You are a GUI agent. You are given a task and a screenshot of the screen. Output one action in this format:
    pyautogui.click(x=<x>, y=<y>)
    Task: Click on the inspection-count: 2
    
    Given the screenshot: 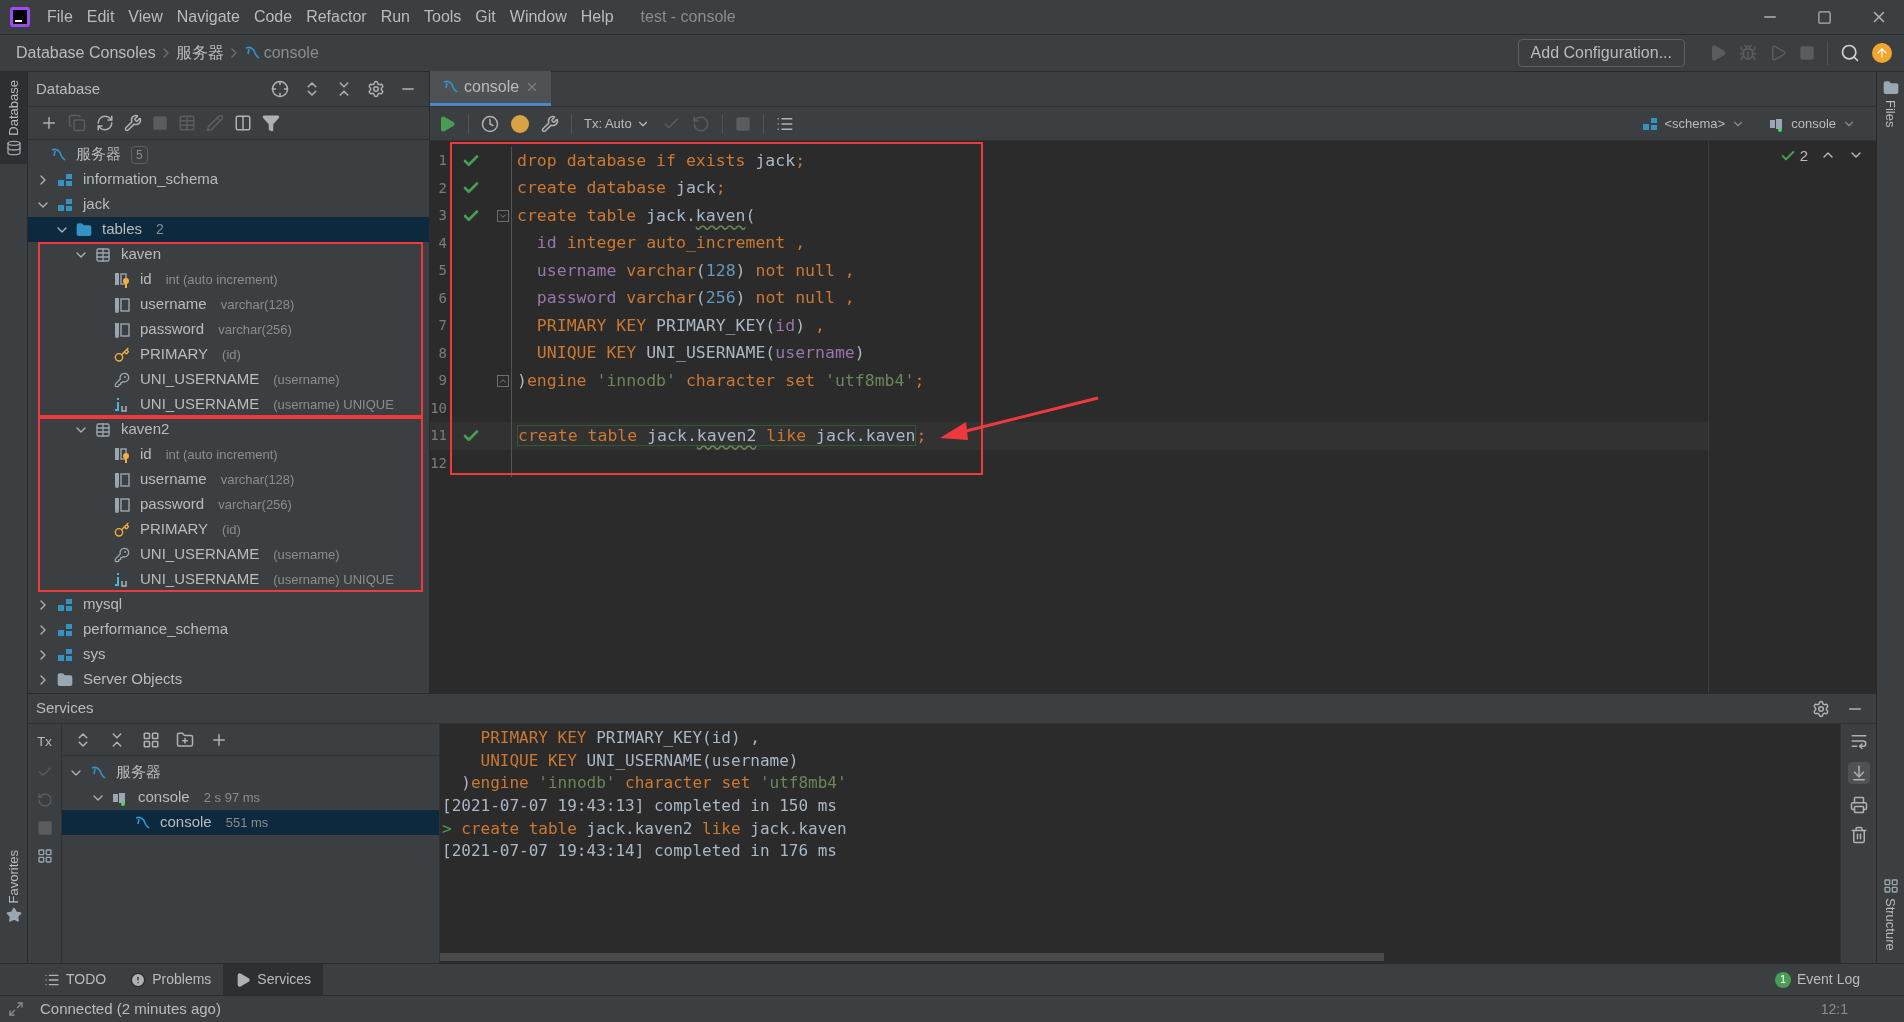 What is the action you would take?
    pyautogui.click(x=1803, y=156)
    